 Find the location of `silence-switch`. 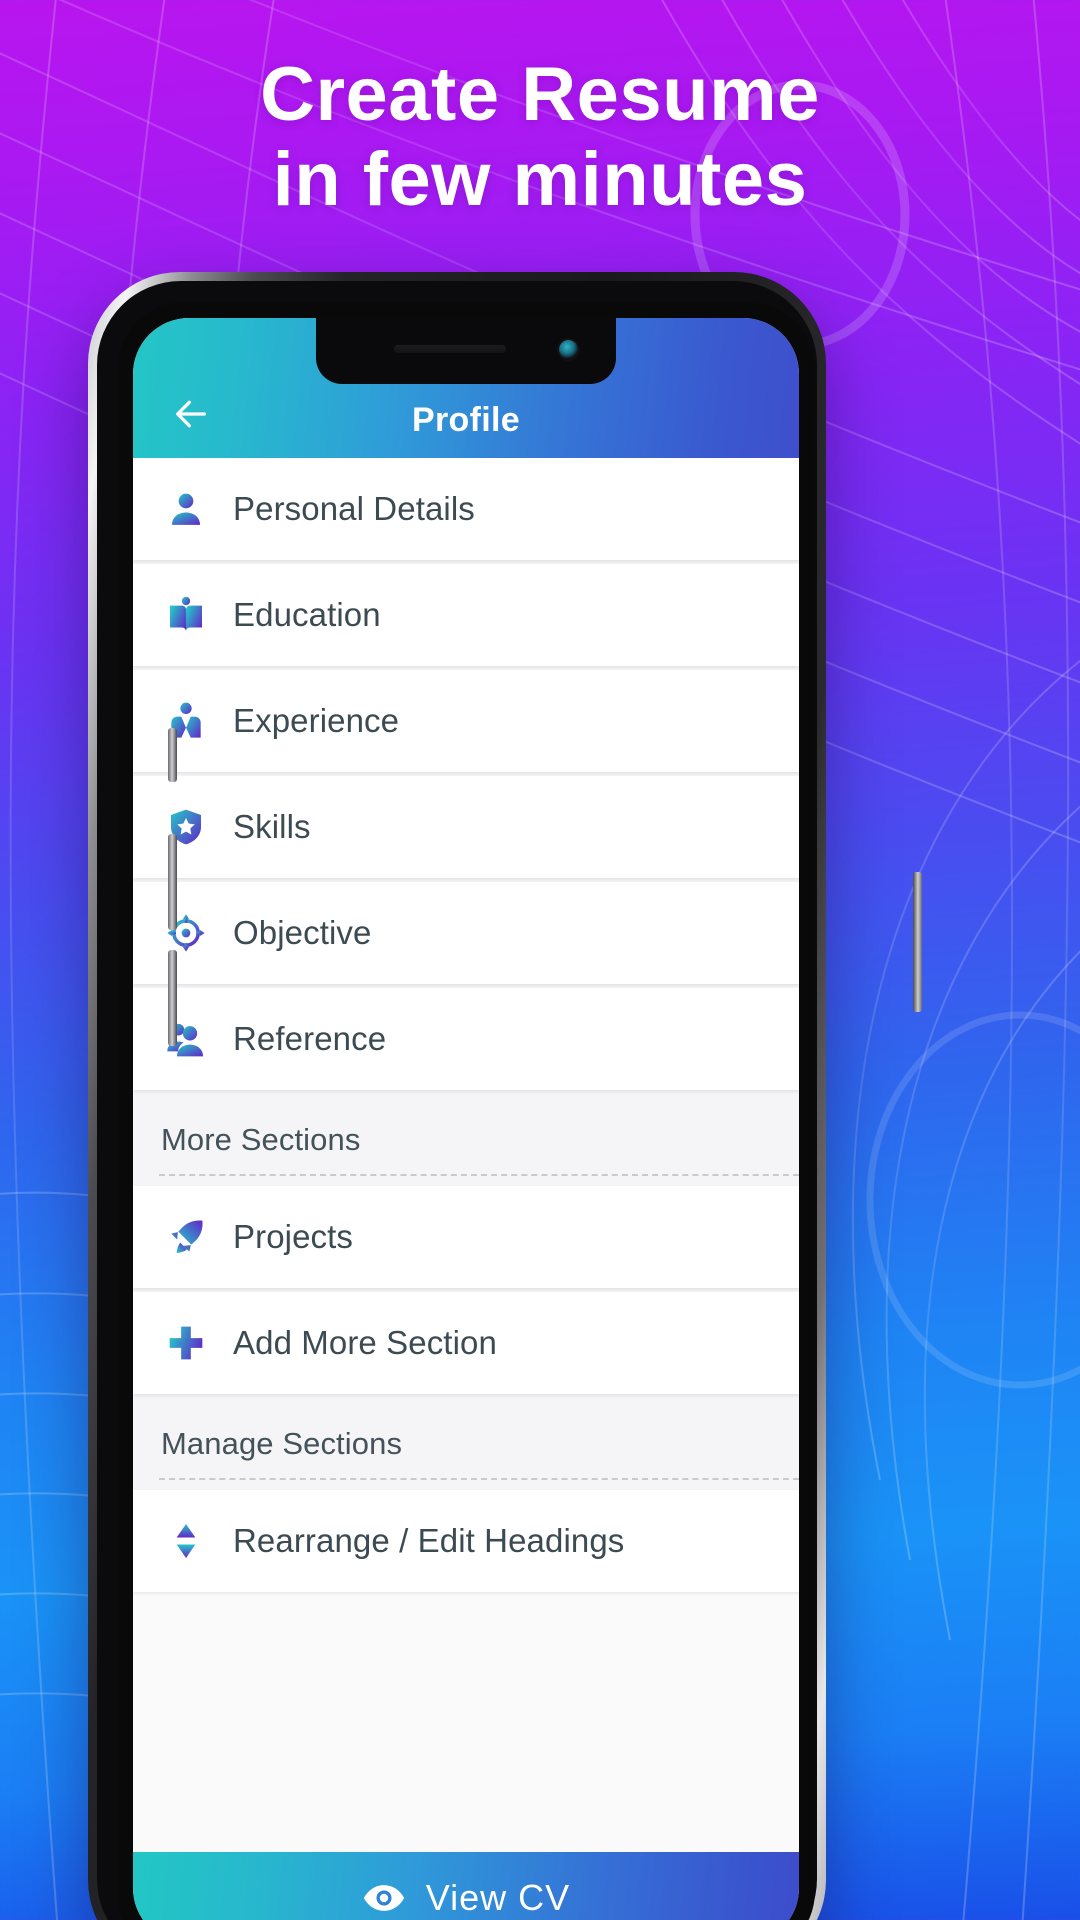

silence-switch is located at coordinates (172, 755).